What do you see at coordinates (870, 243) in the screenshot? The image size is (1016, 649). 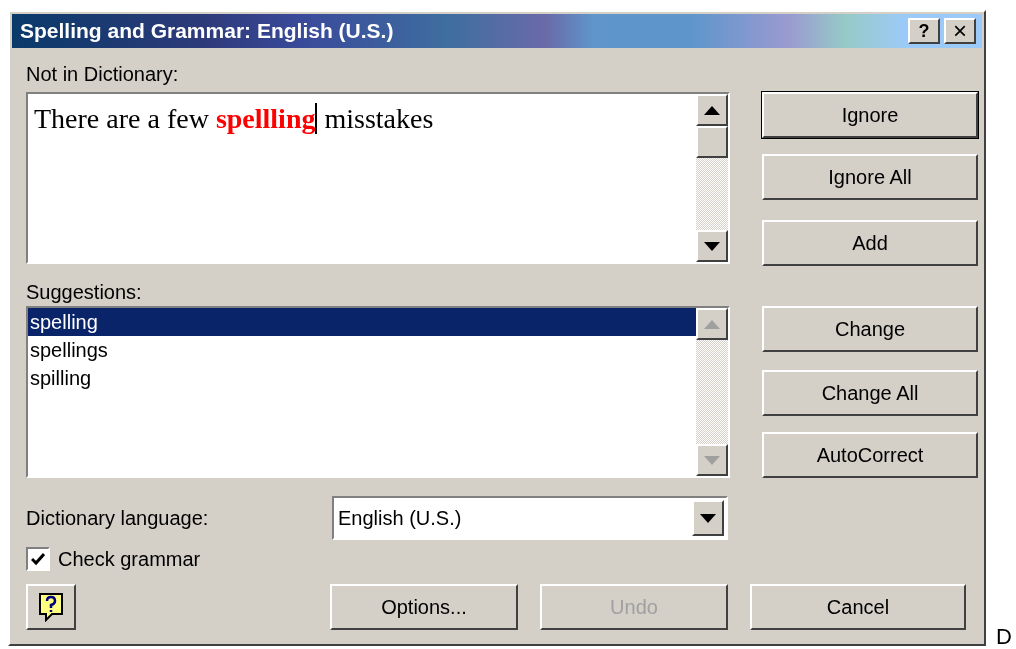 I see `action-button: Add` at bounding box center [870, 243].